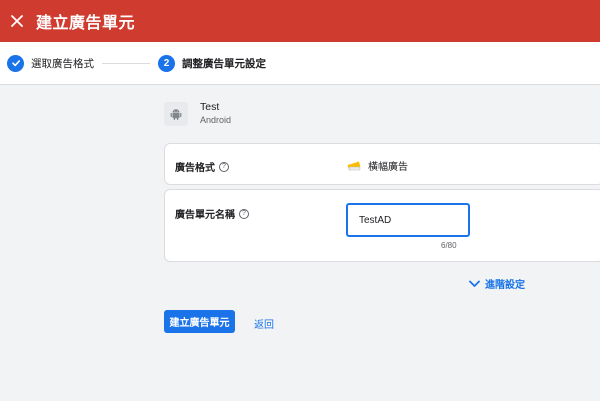 The height and width of the screenshot is (401, 600). What do you see at coordinates (300, 21) in the screenshot?
I see `top-app-bar: 建立廣告單元` at bounding box center [300, 21].